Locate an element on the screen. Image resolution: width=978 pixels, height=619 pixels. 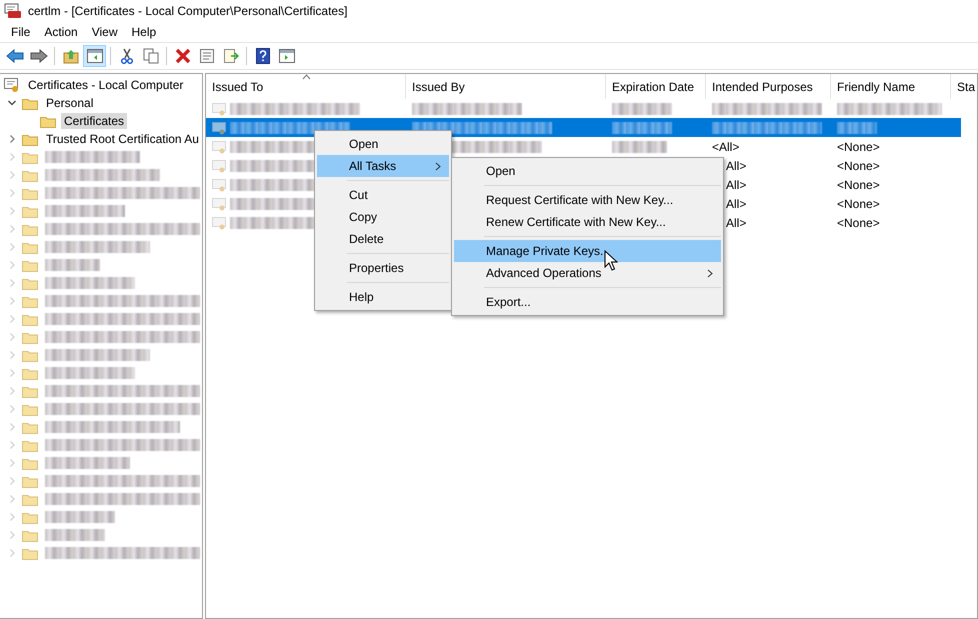
menu-item: Help is located at coordinates (383, 297).